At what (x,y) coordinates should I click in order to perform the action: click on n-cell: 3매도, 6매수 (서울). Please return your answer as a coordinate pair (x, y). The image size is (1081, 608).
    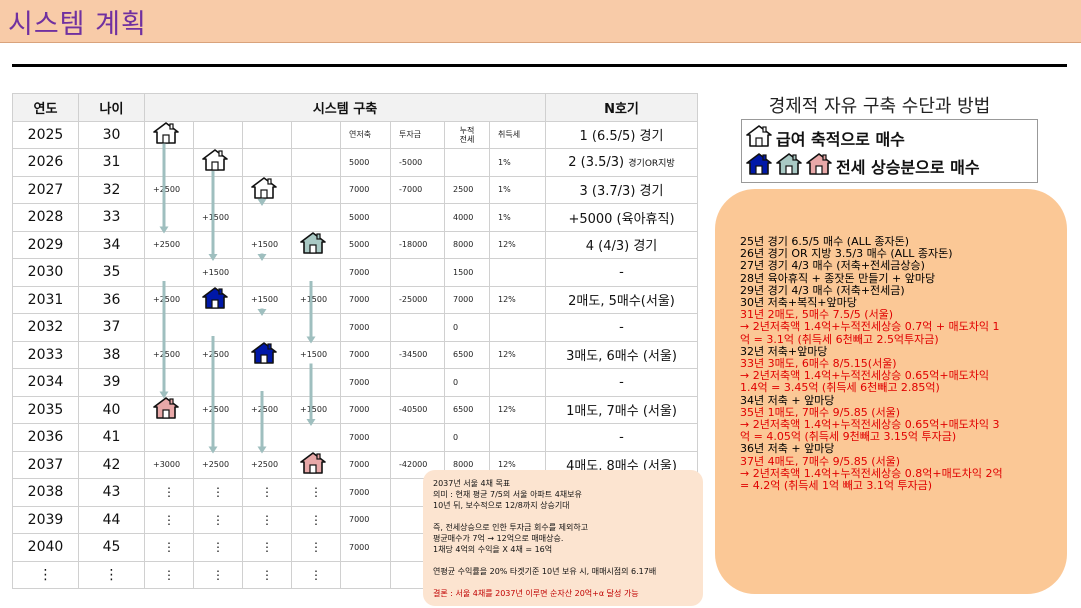
    Looking at the image, I should click on (621, 354).